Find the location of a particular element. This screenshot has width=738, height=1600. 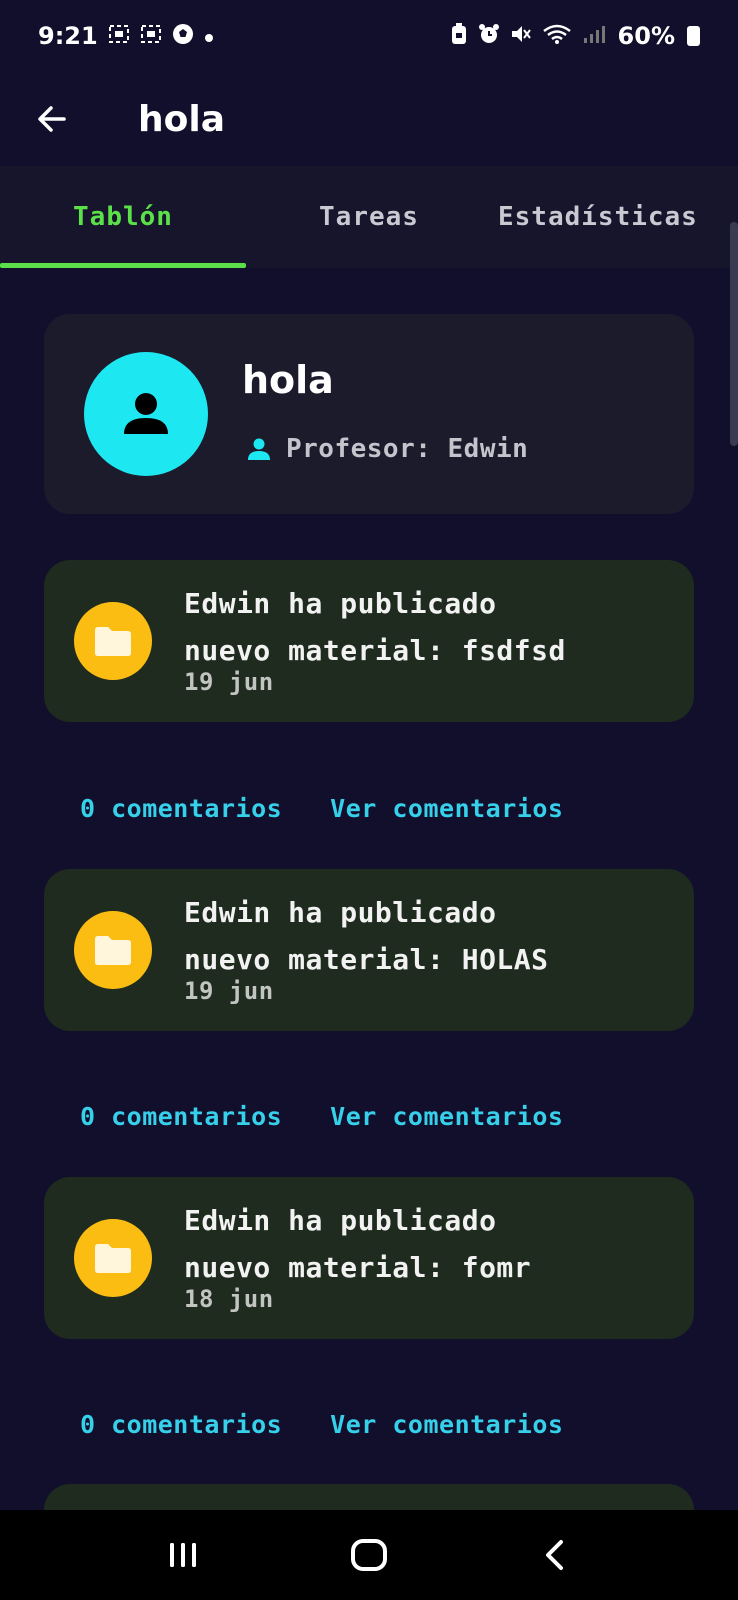

recent-apps-button is located at coordinates (183, 1555).